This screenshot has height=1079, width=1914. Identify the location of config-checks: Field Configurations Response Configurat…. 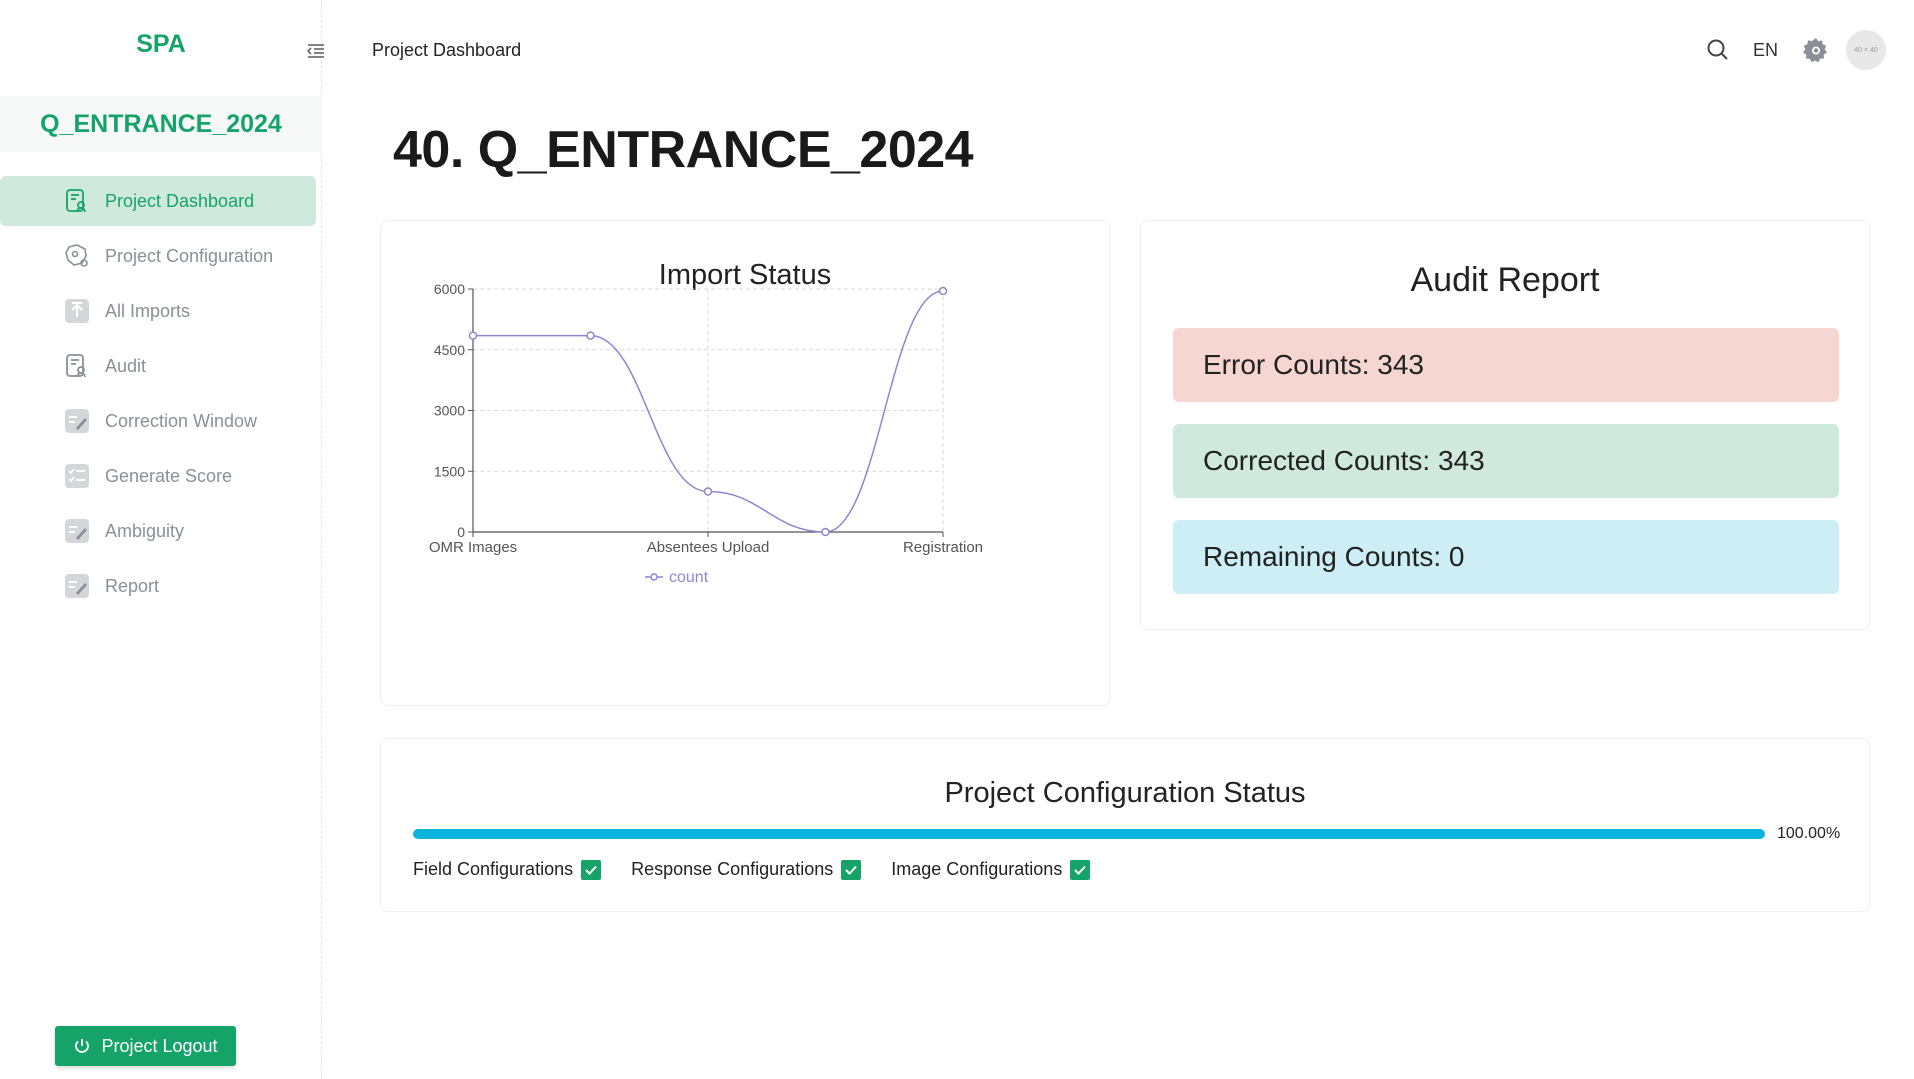
(766, 869).